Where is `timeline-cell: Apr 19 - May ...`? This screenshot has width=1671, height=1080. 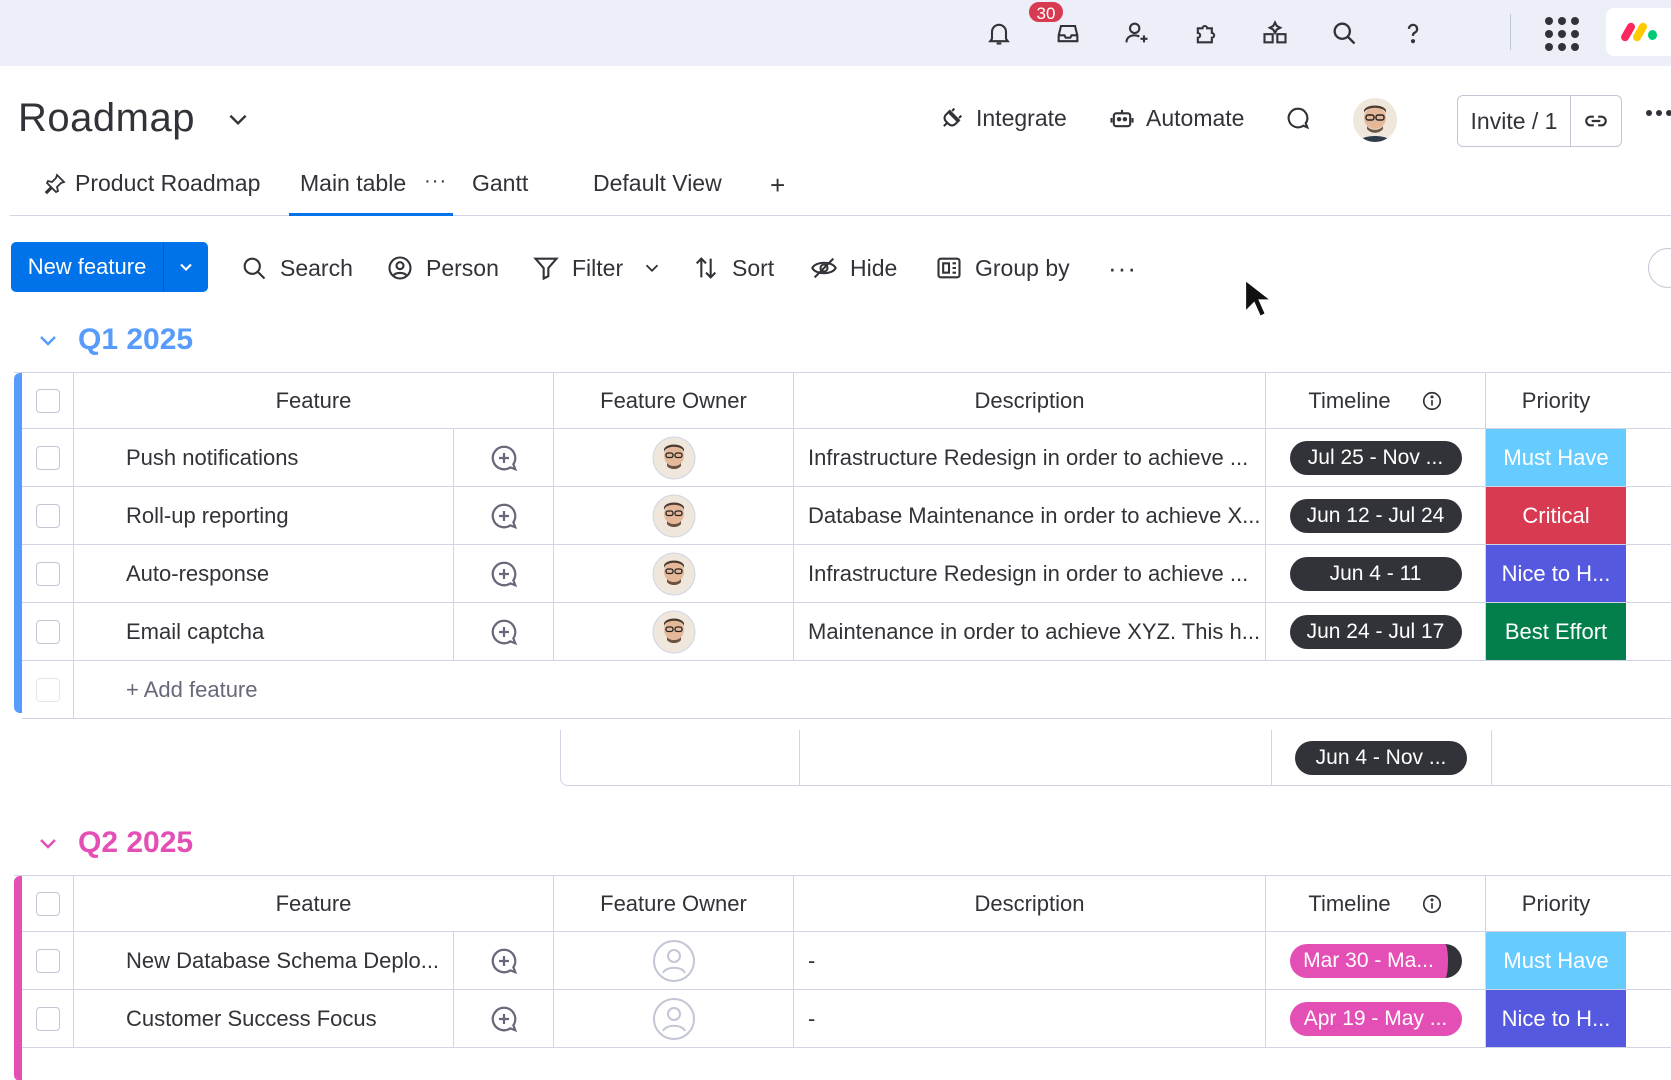 timeline-cell: Apr 19 - May ... is located at coordinates (1376, 1018).